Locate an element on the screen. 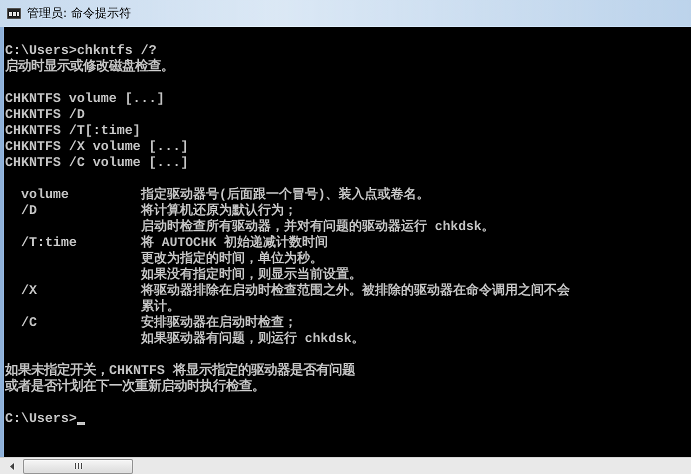 This screenshot has width=691, height=474. option-description: 安排驱动器在启动时检查； is located at coordinates (219, 323).